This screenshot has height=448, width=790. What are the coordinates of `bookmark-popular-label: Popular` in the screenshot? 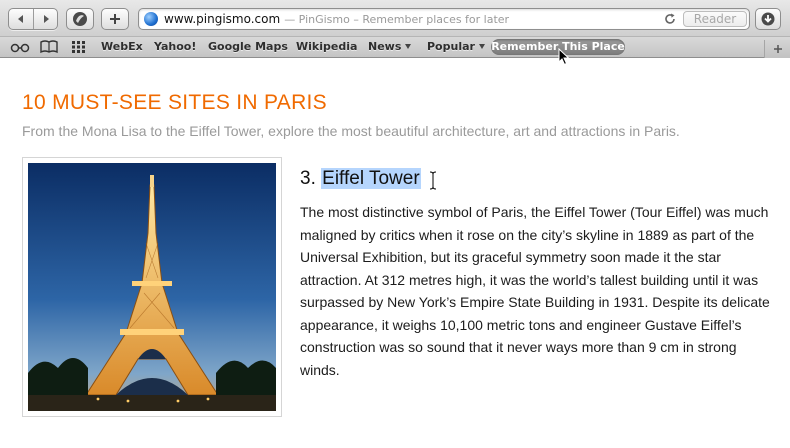 It's located at (451, 46).